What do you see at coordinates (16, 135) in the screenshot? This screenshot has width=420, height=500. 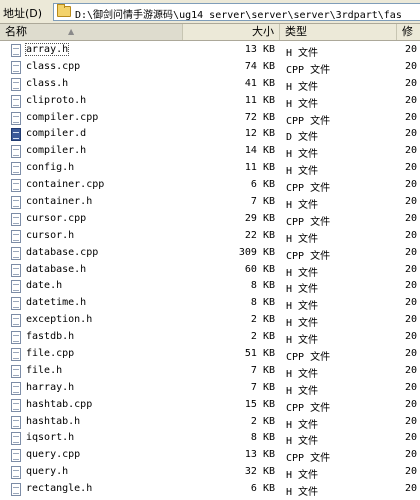 I see `d-file-icon` at bounding box center [16, 135].